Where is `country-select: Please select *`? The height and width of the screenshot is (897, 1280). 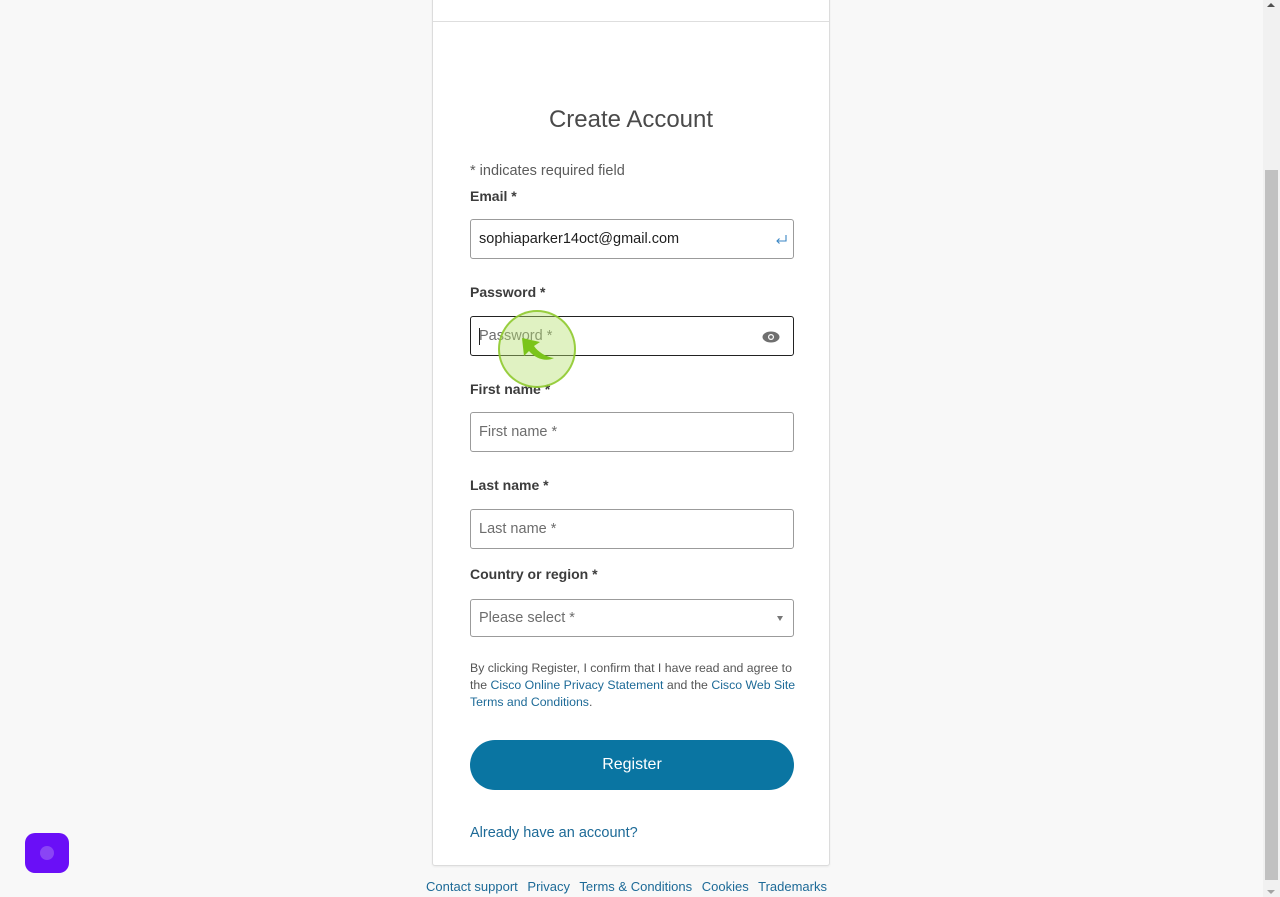 country-select: Please select * is located at coordinates (632, 618).